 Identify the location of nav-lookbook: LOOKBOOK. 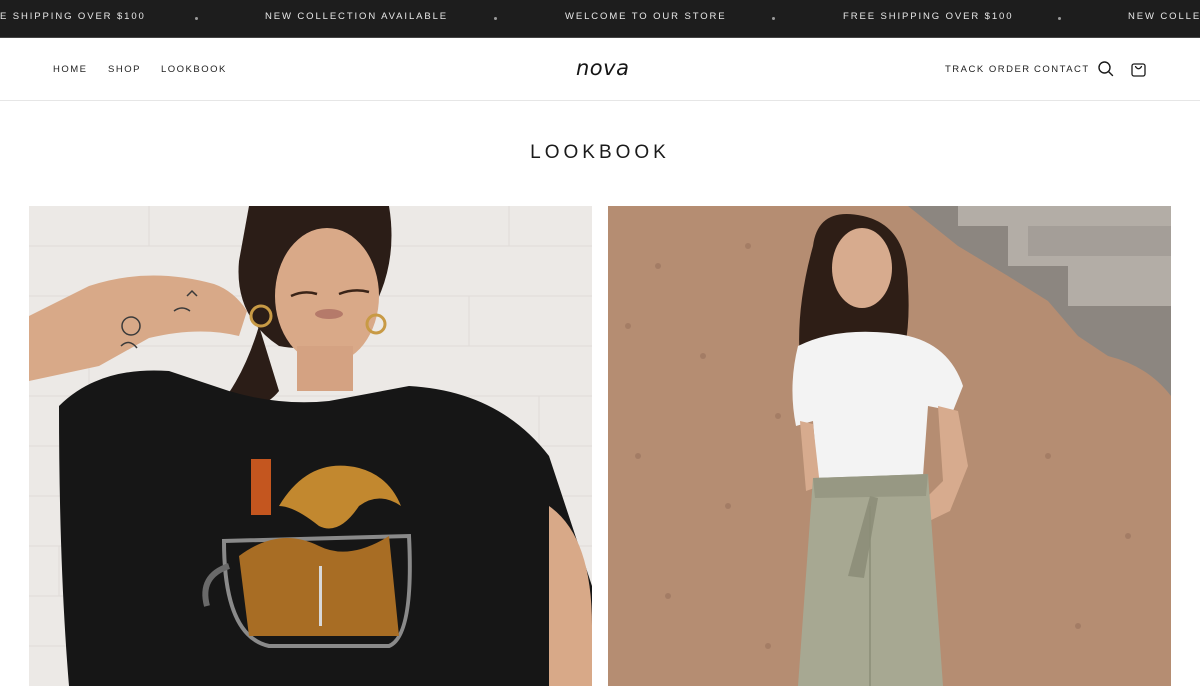
(194, 69).